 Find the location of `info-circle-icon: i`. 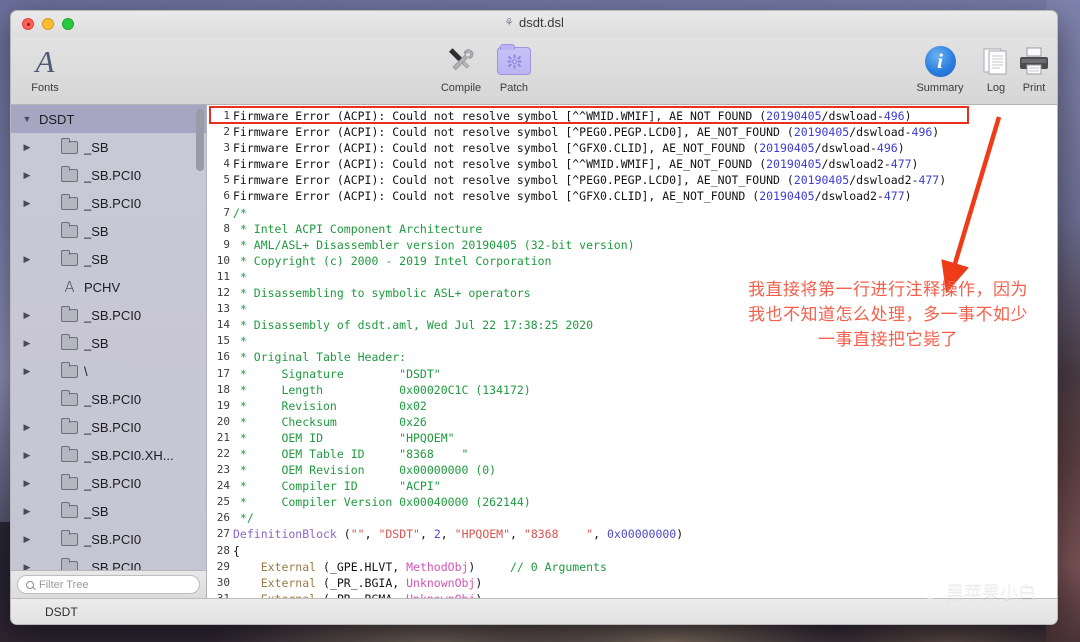

info-circle-icon: i is located at coordinates (940, 61).